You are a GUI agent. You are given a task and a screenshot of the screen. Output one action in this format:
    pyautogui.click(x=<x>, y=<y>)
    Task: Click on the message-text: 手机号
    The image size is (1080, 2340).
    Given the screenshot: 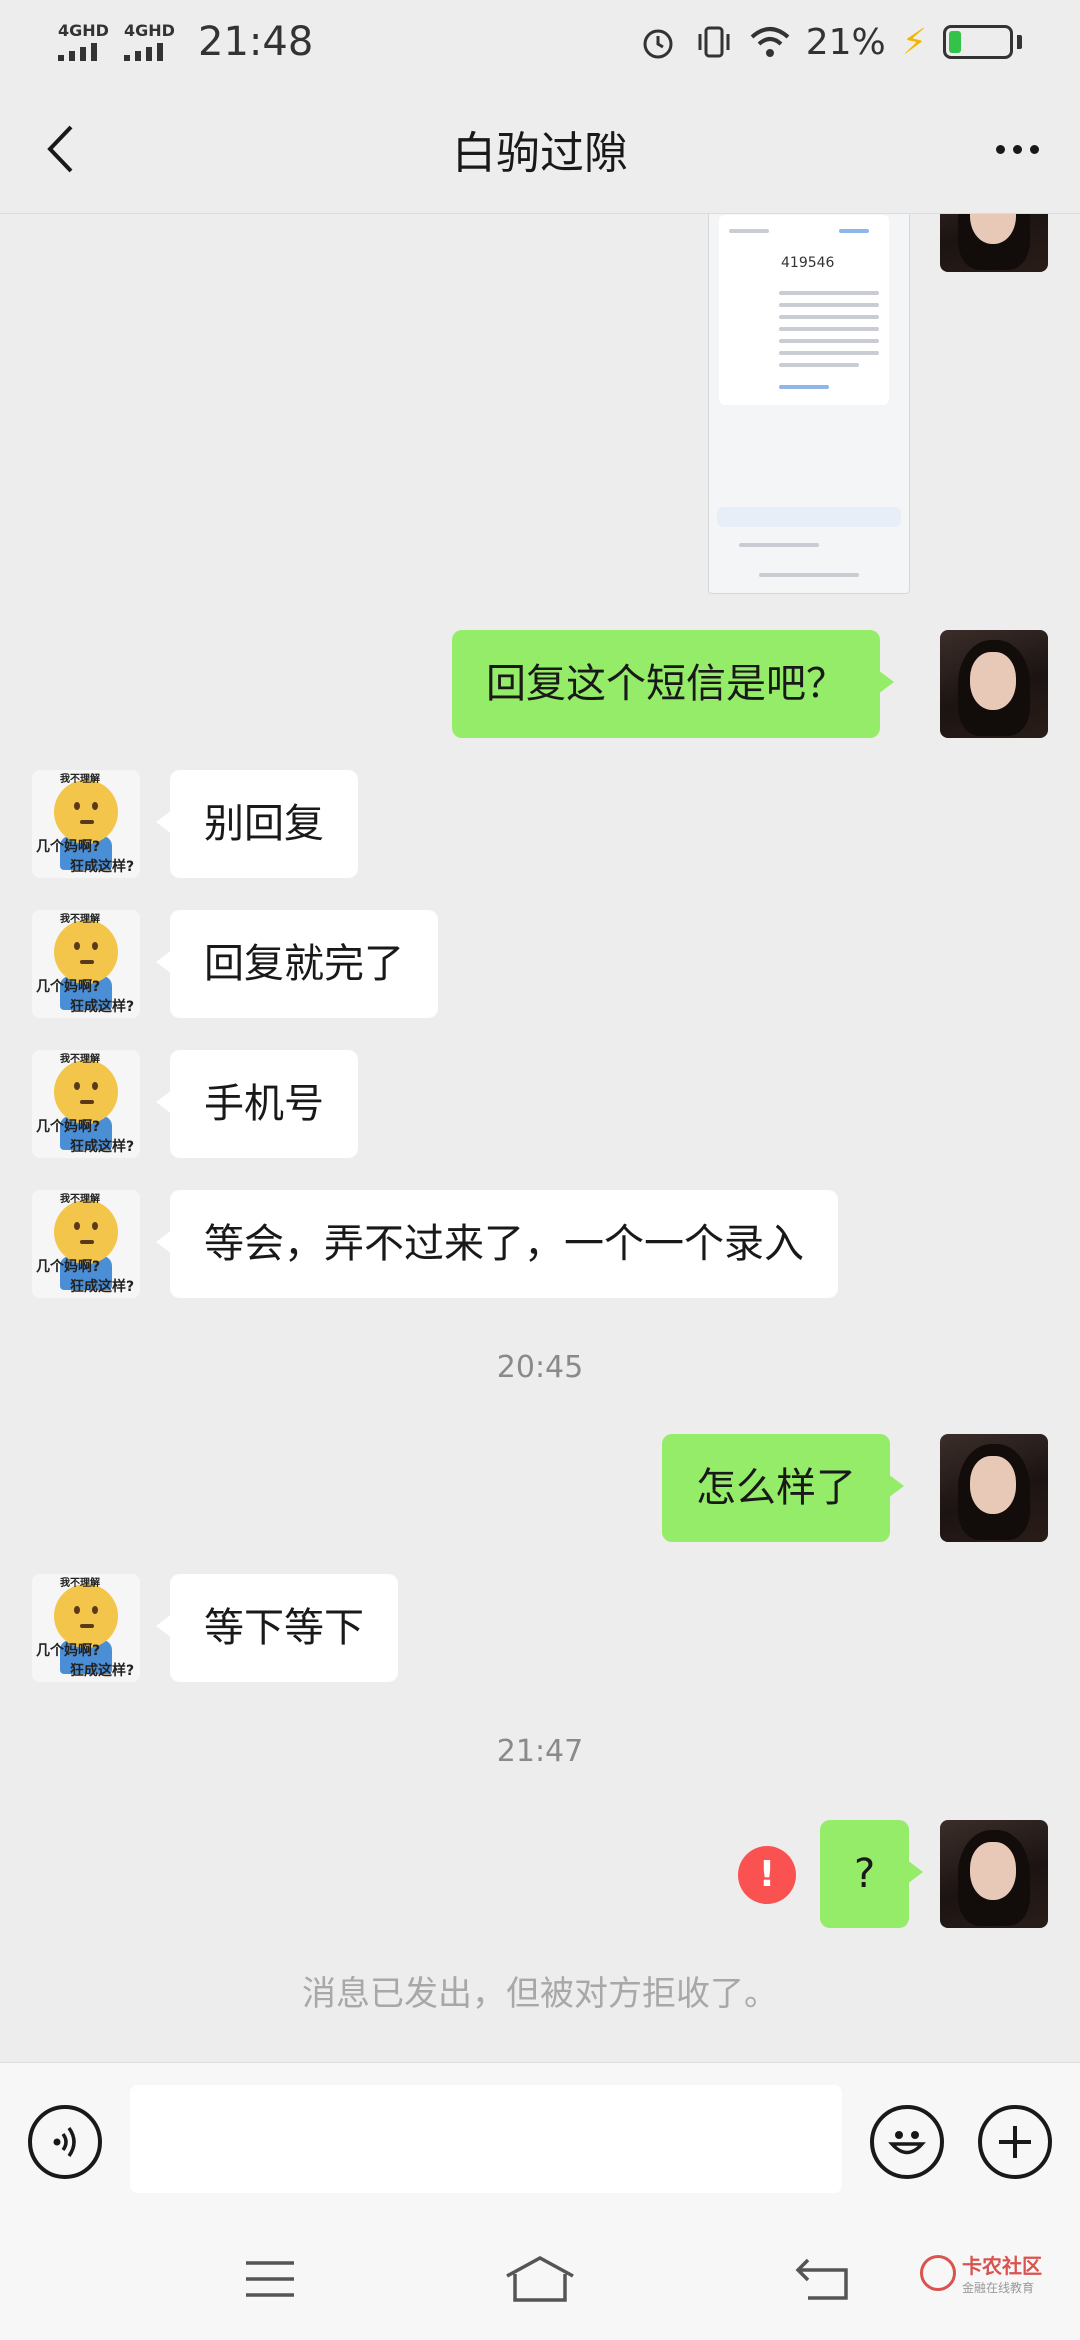 What is the action you would take?
    pyautogui.click(x=264, y=1104)
    